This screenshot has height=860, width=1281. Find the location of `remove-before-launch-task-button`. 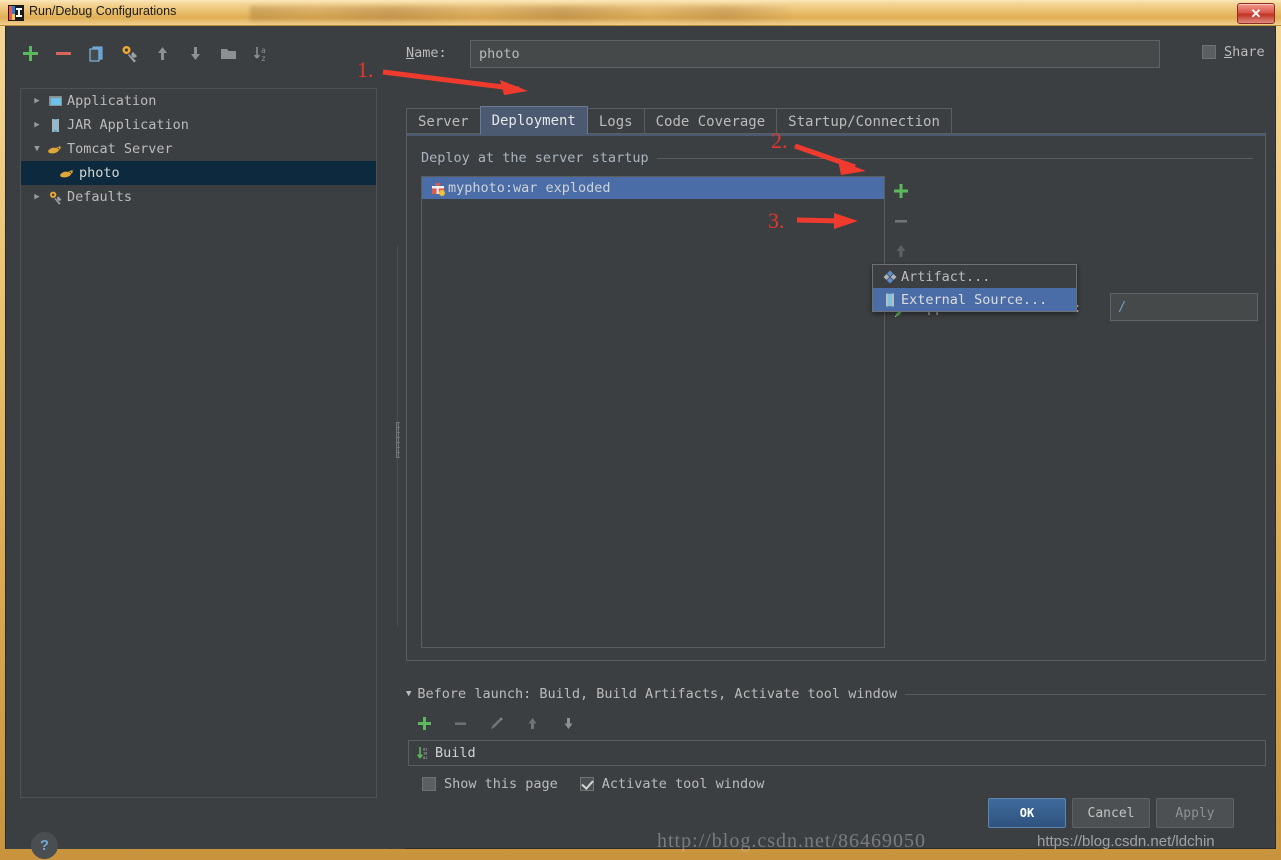

remove-before-launch-task-button is located at coordinates (460, 723).